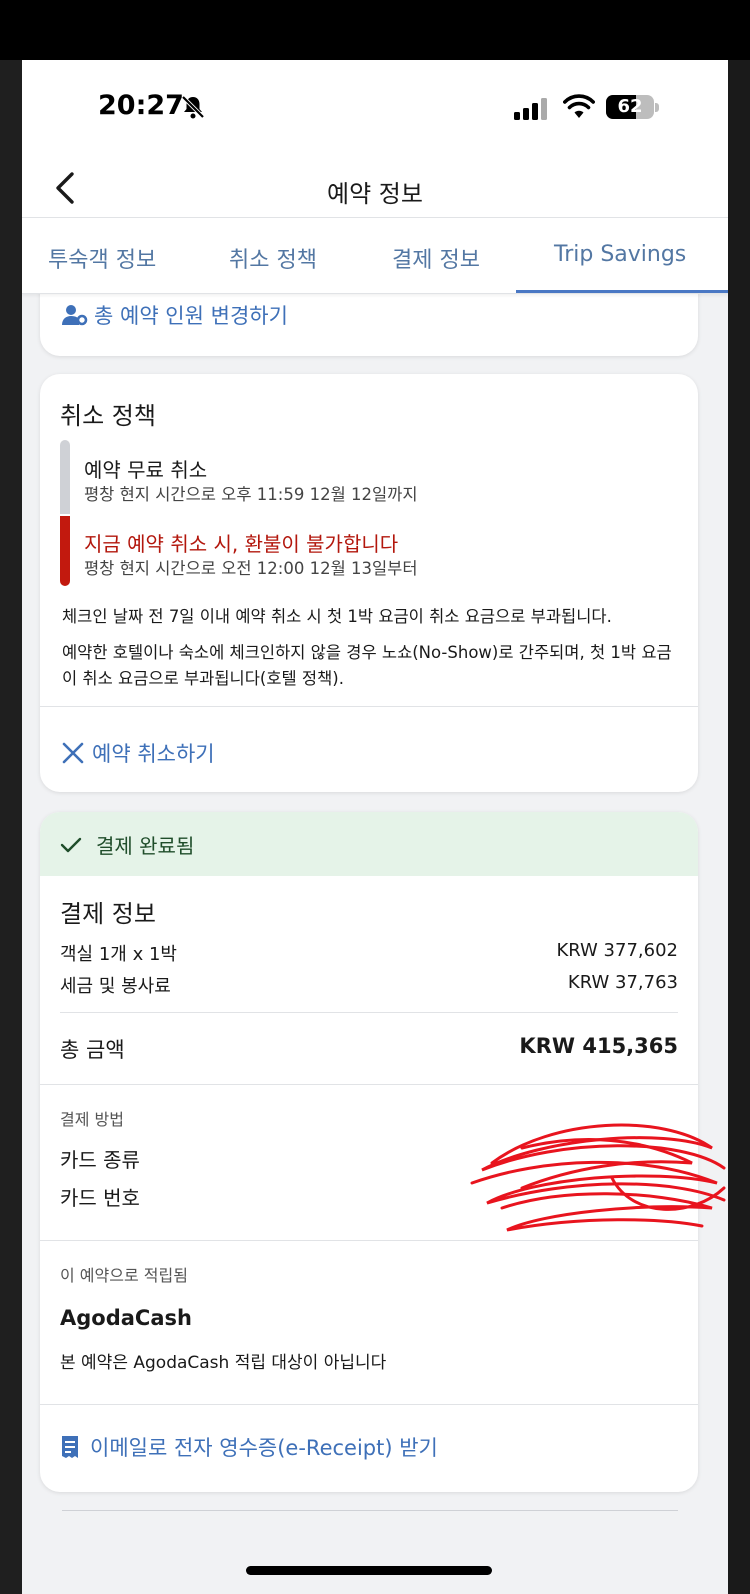  Describe the element at coordinates (273, 258) in the screenshot. I see `tab-cancellation-policy: 취소 정책` at that location.